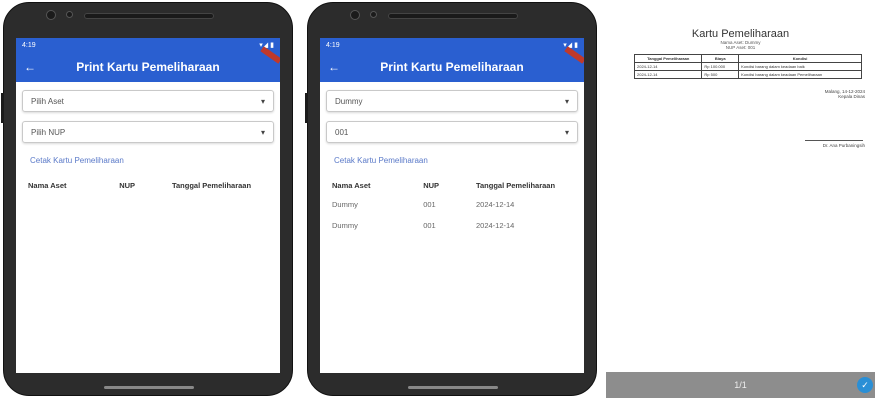 The width and height of the screenshot is (875, 398). What do you see at coordinates (349, 101) in the screenshot?
I see `asset-select-value: Dummy` at bounding box center [349, 101].